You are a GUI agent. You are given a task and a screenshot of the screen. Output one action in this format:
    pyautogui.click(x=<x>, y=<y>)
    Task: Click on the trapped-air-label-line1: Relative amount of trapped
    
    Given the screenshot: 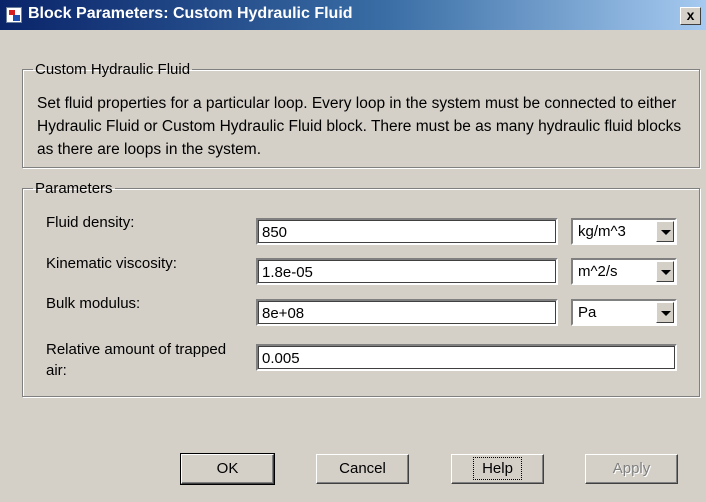 What is the action you would take?
    pyautogui.click(x=136, y=349)
    